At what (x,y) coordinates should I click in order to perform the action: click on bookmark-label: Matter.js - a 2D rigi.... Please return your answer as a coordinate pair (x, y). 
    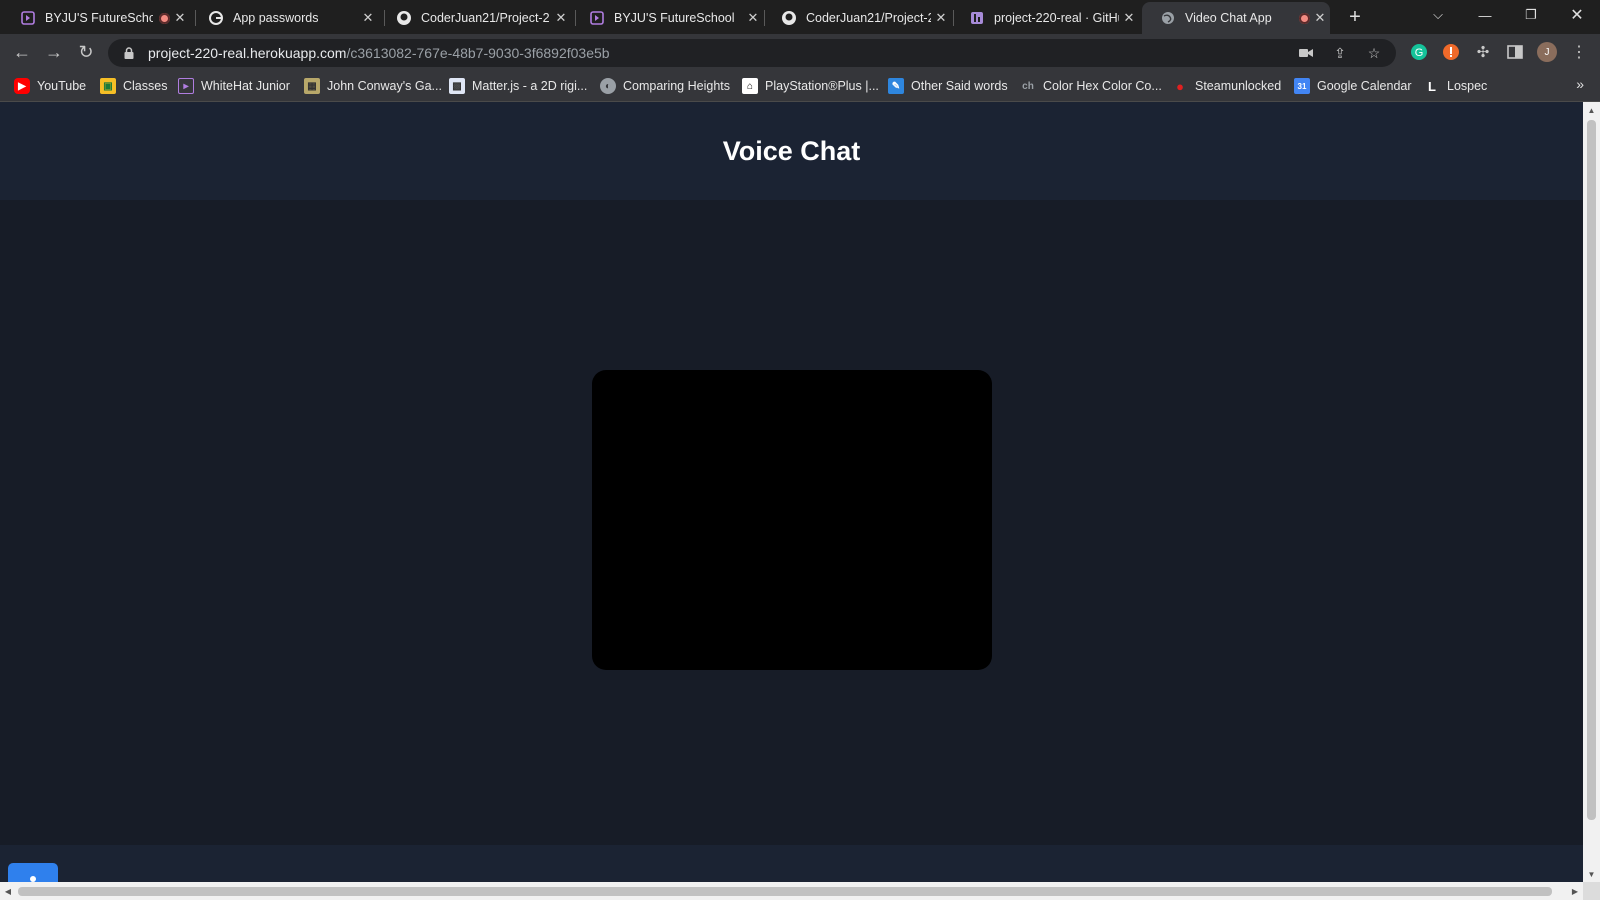
    Looking at the image, I should click on (530, 86).